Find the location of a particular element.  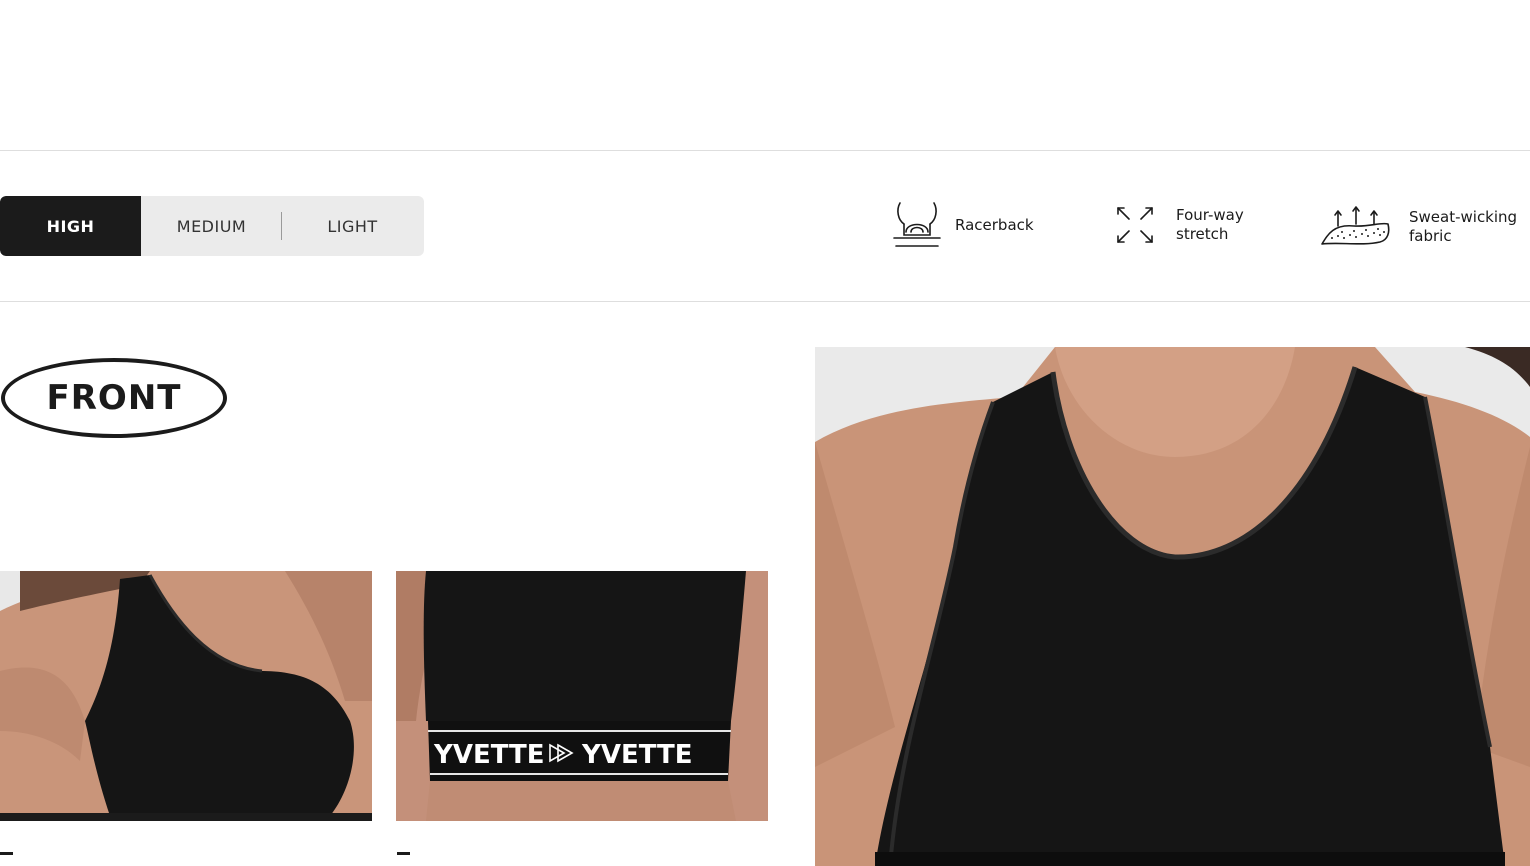

product-photo-band-image: YVETTE YVETTE is located at coordinates (582, 696).